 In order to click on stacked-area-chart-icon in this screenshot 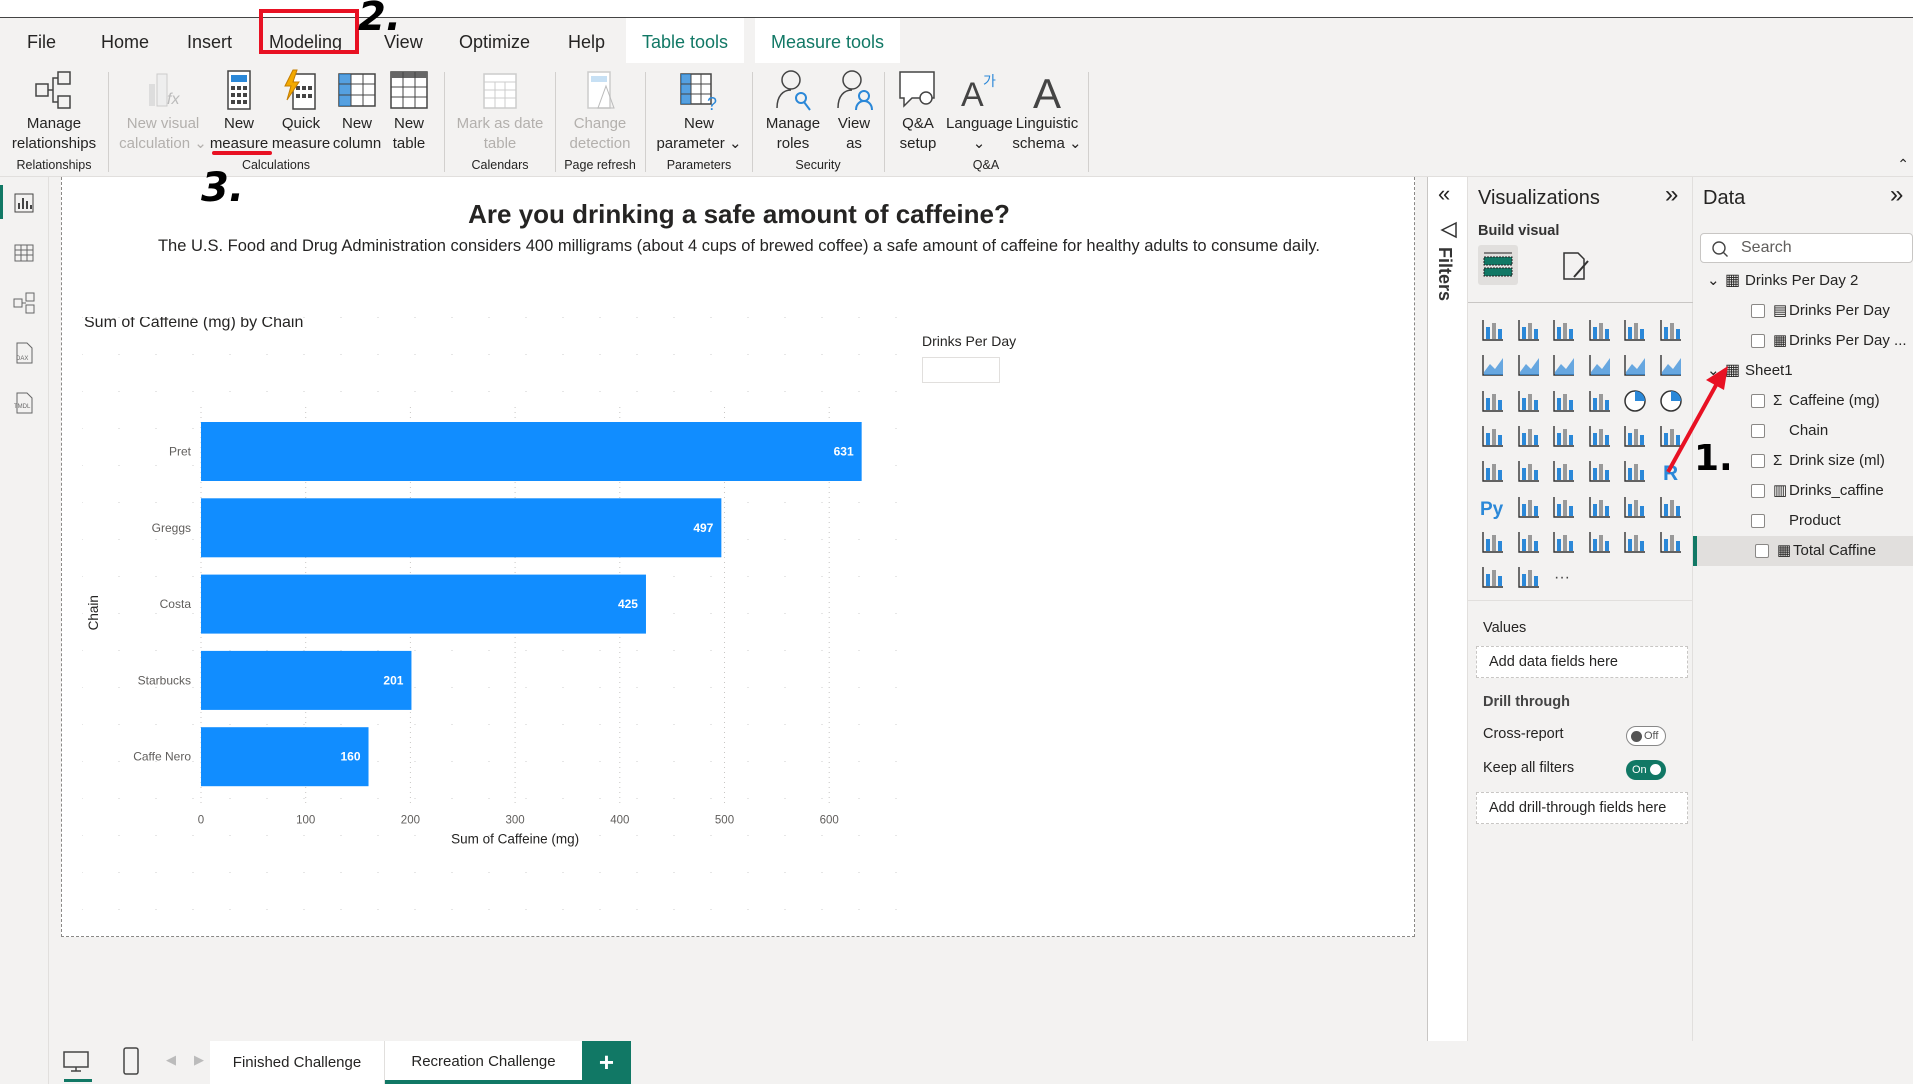, I will do `click(1564, 365)`.